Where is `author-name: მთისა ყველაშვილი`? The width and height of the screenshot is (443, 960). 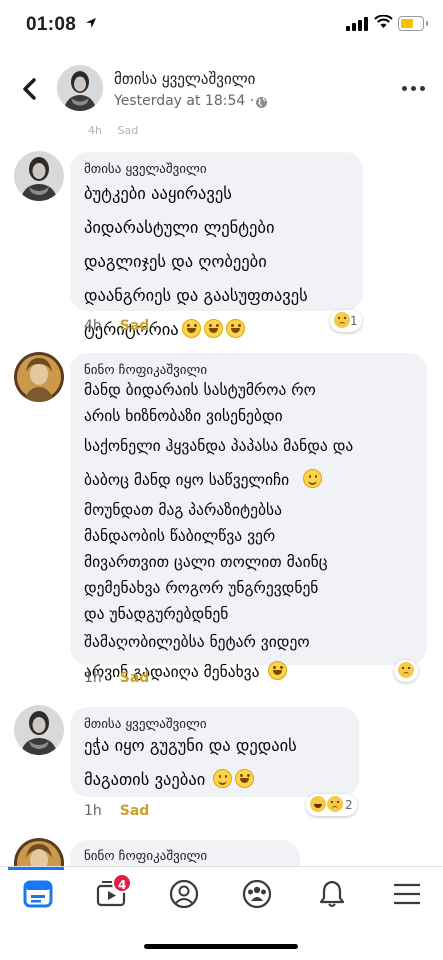
author-name: მთისა ყველაშვილი is located at coordinates (184, 79).